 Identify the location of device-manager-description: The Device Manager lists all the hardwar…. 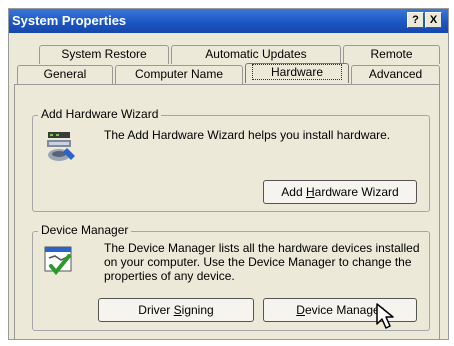
(262, 262).